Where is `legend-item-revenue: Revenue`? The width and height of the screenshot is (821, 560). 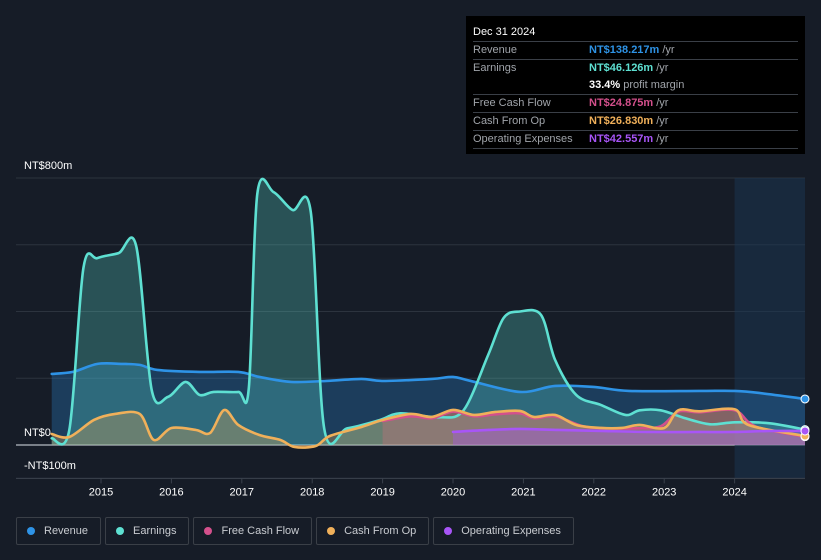 legend-item-revenue: Revenue is located at coordinates (59, 531).